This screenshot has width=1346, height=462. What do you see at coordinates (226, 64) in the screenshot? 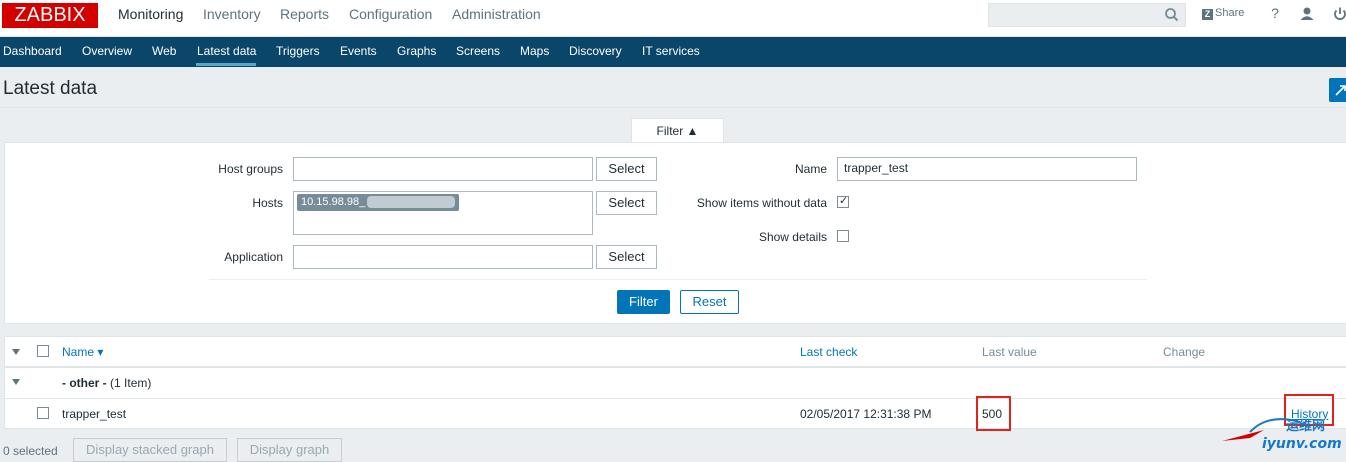
I see `active-tab-indicator` at bounding box center [226, 64].